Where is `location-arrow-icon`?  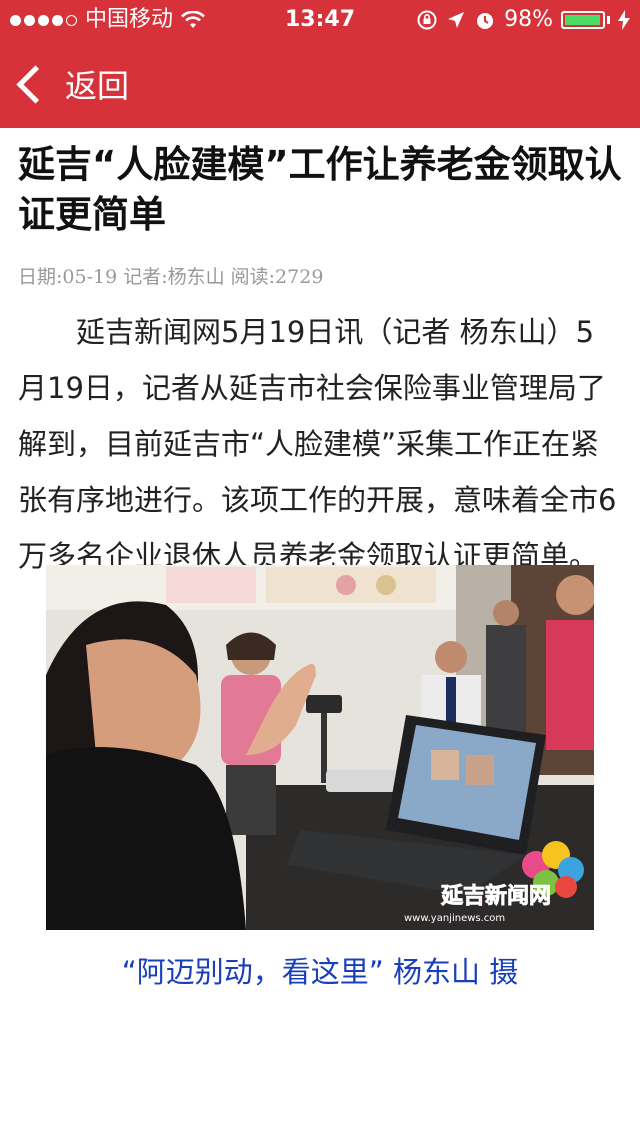 location-arrow-icon is located at coordinates (456, 20).